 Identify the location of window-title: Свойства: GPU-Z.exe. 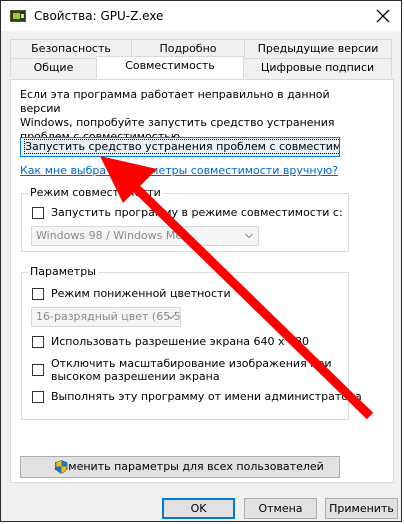
(99, 16).